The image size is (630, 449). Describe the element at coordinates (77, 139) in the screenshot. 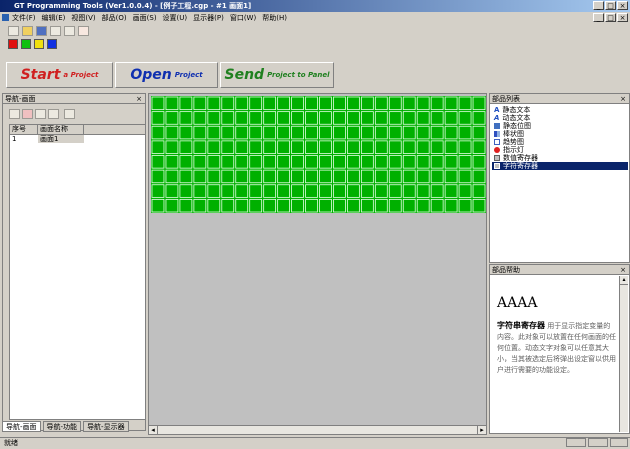

I see `table-row: 1 画面1` at that location.